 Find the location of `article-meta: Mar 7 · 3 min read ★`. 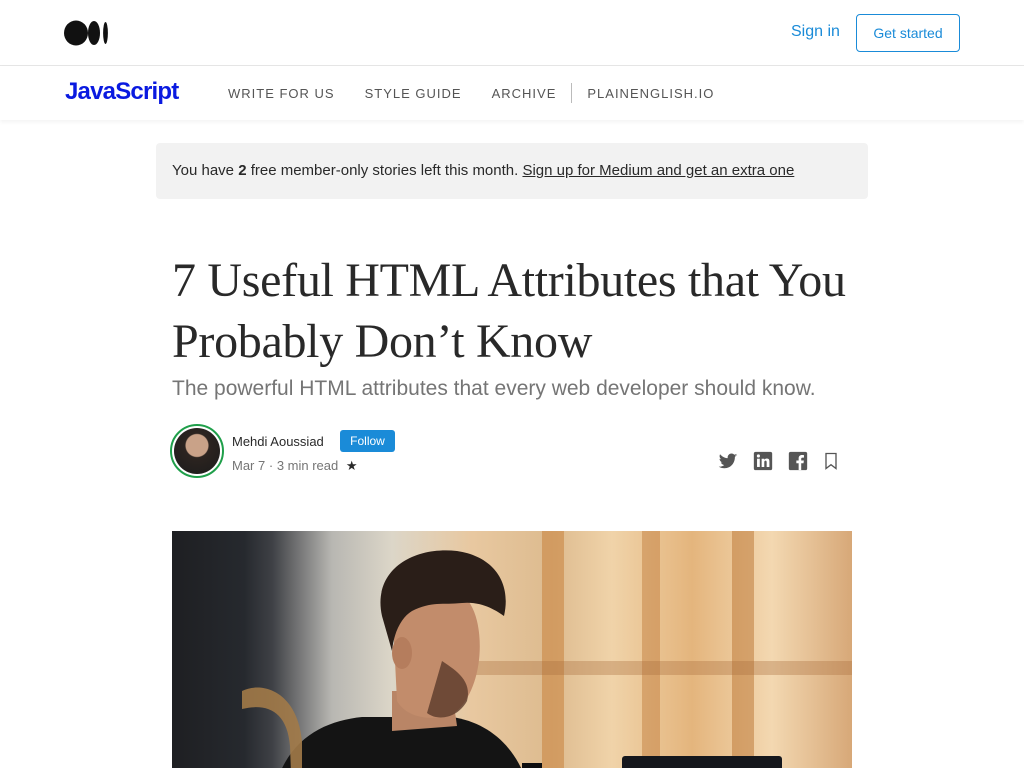

article-meta: Mar 7 · 3 min read ★ is located at coordinates (295, 466).